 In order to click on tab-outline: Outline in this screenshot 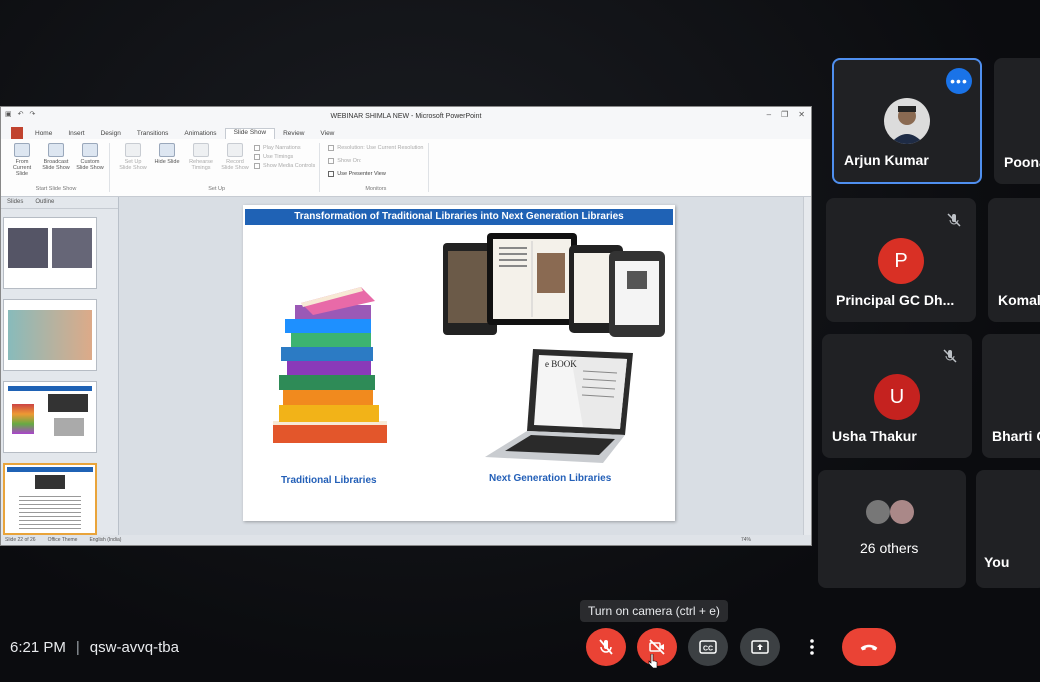, I will do `click(45, 202)`.